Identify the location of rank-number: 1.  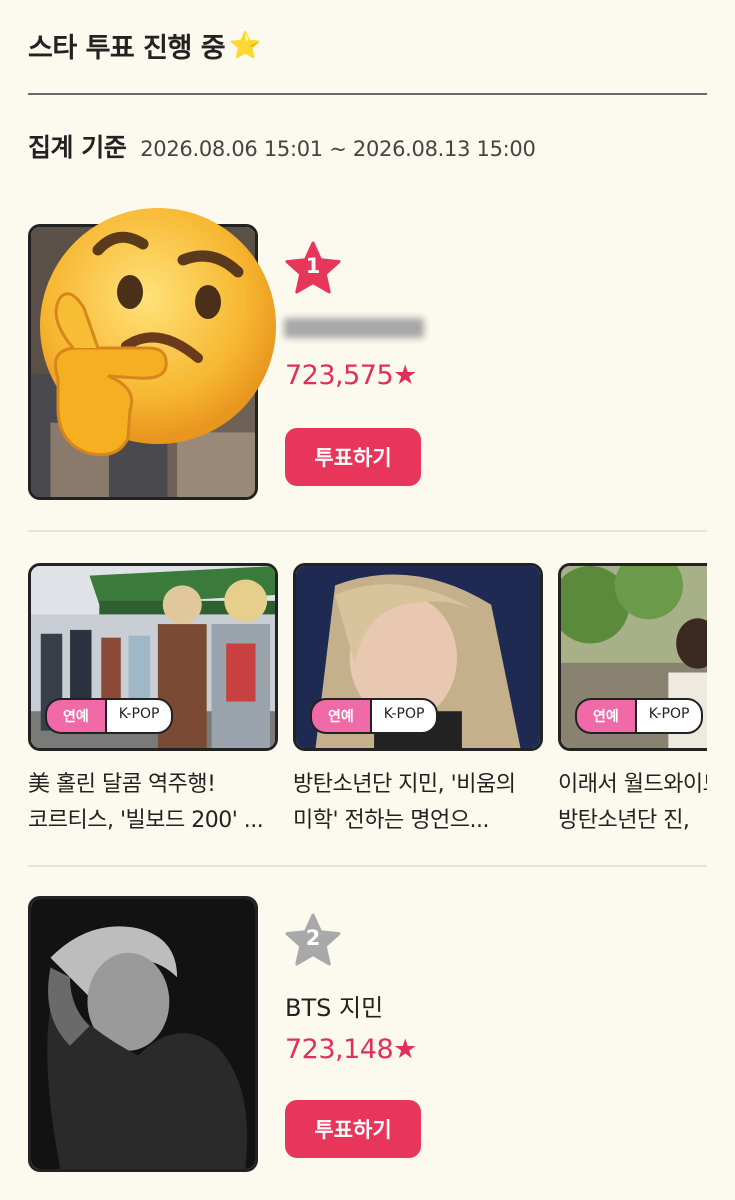
(313, 266).